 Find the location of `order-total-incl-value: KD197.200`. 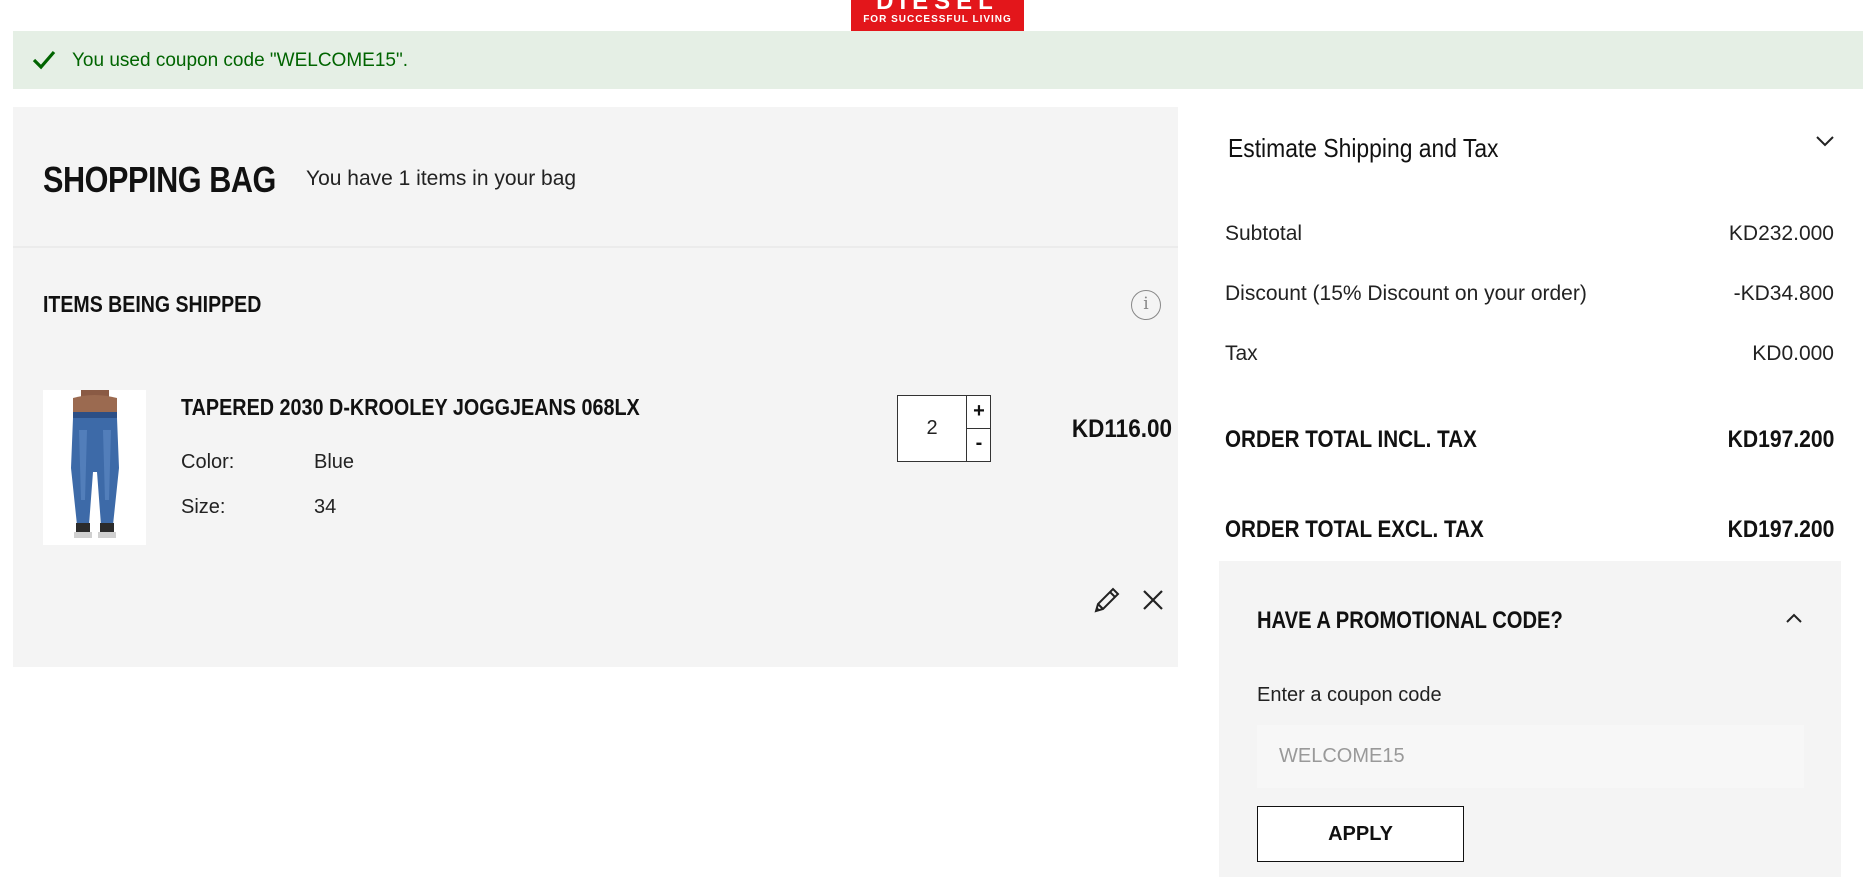

order-total-incl-value: KD197.200 is located at coordinates (1780, 439).